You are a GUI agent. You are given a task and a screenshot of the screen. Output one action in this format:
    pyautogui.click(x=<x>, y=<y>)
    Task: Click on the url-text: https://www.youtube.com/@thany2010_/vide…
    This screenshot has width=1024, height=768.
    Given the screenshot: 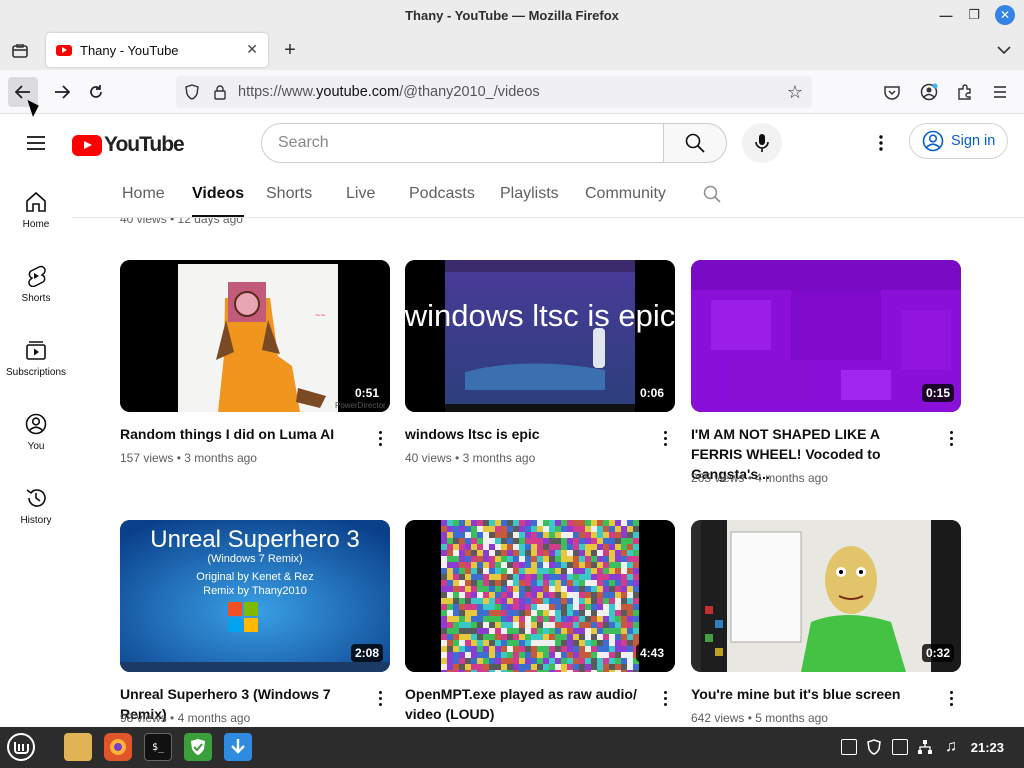 What is the action you would take?
    pyautogui.click(x=389, y=92)
    